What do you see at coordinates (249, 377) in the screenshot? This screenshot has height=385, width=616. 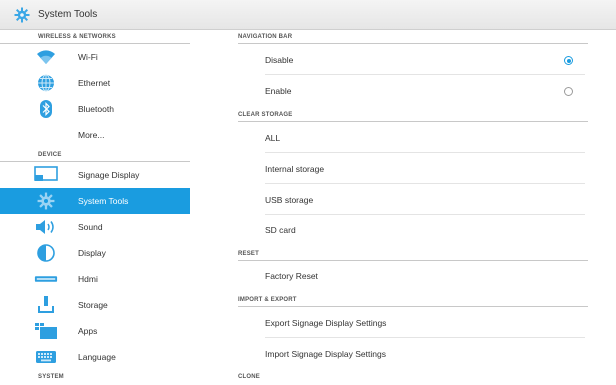 I see `section-header-clone: CLONE` at bounding box center [249, 377].